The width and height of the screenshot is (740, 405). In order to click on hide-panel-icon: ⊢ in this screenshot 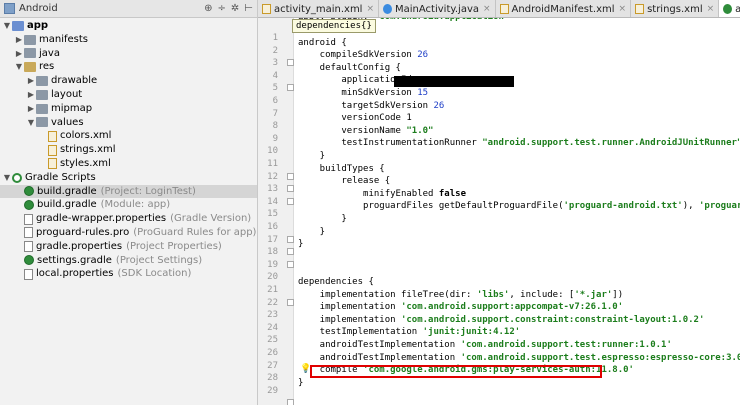, I will do `click(248, 8)`.